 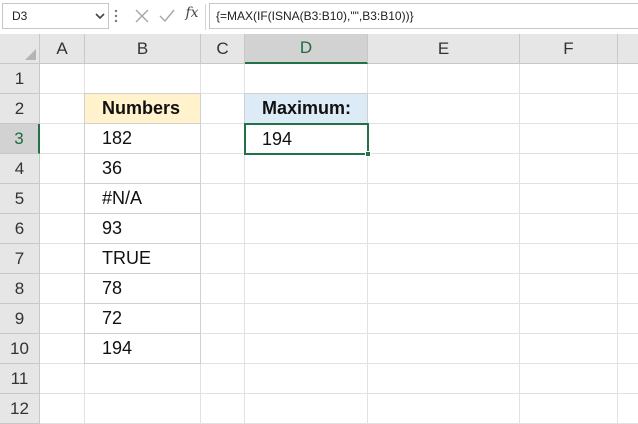 What do you see at coordinates (142, 288) in the screenshot?
I see `cell-b8: 78` at bounding box center [142, 288].